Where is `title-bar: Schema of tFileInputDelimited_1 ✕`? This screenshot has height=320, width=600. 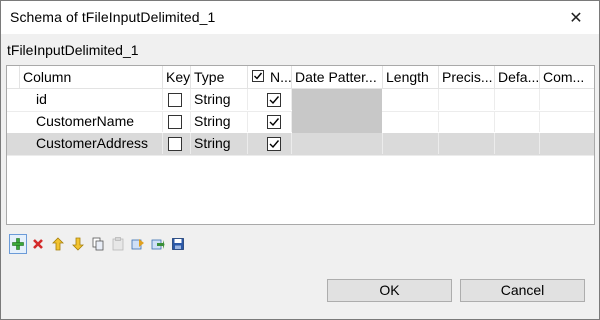
title-bar: Schema of tFileInputDelimited_1 ✕ is located at coordinates (300, 17).